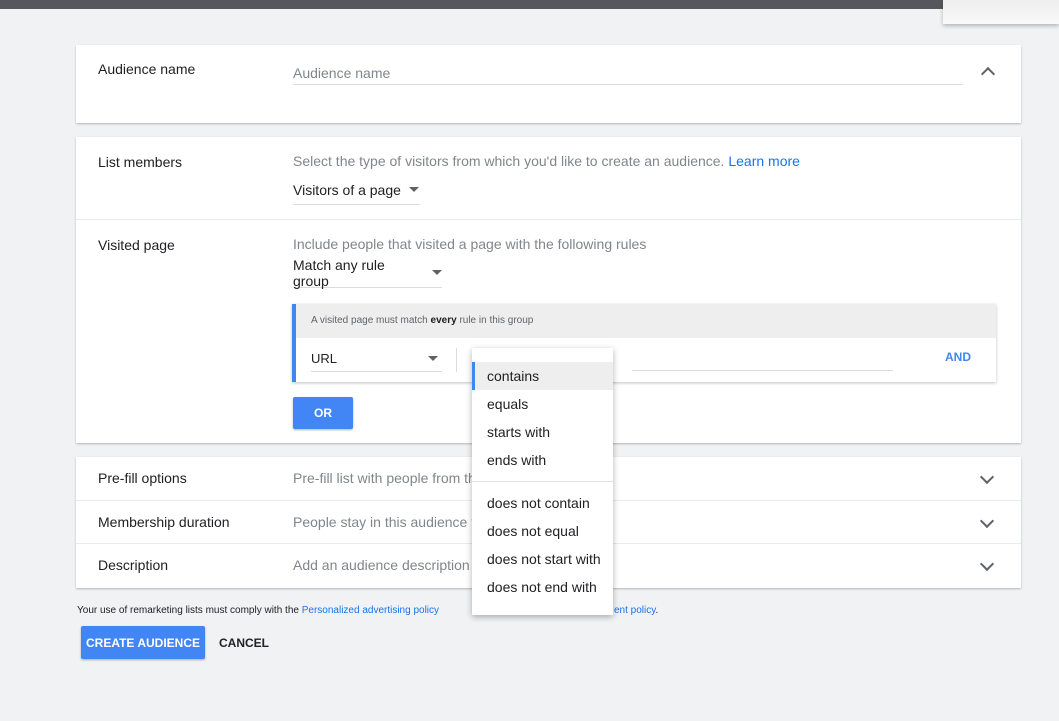 This screenshot has height=721, width=1059. I want to click on match-rule-select: Match any rule group, so click(367, 272).